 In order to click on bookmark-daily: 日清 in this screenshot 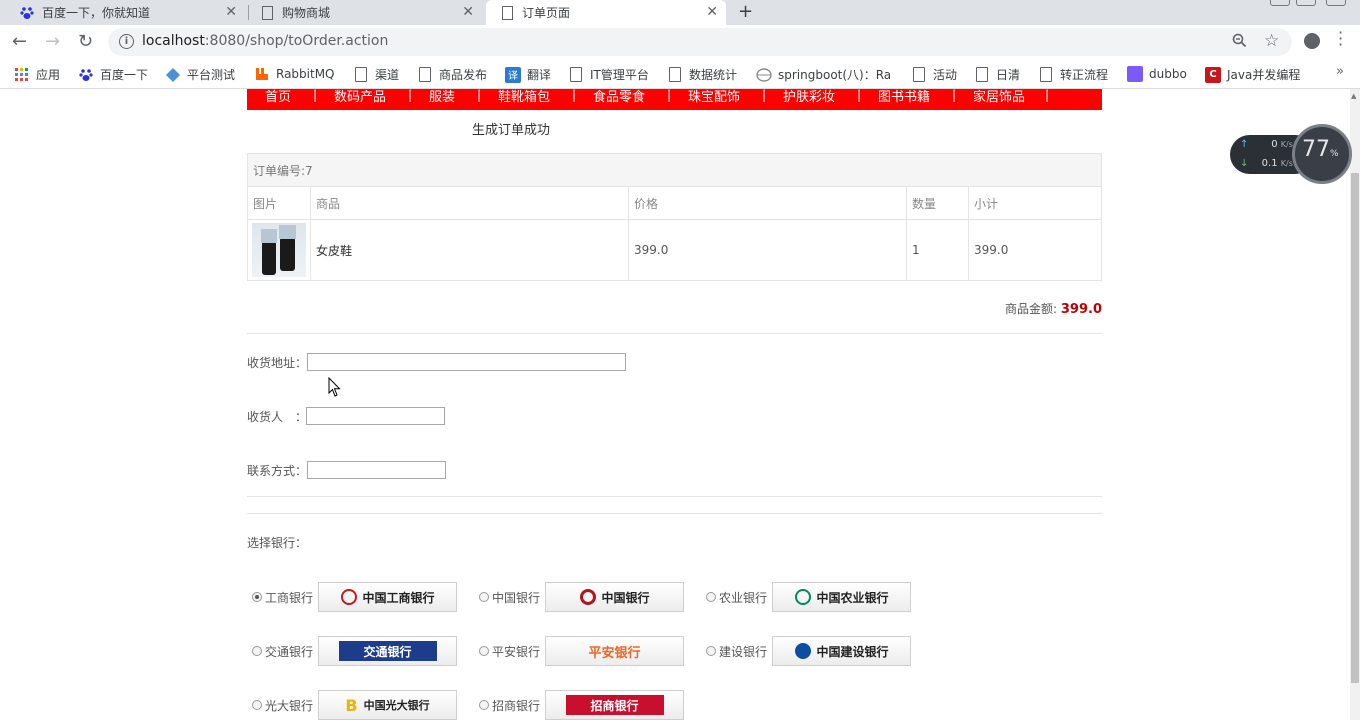, I will do `click(998, 74)`.